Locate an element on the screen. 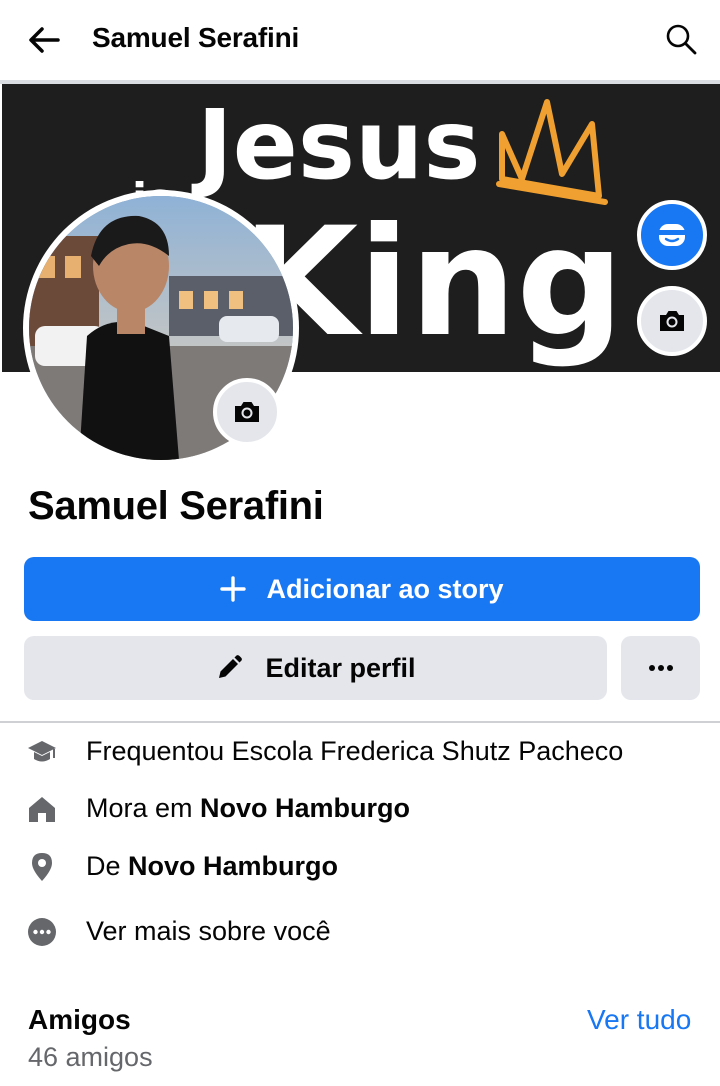  avatar-icon is located at coordinates (672, 235).